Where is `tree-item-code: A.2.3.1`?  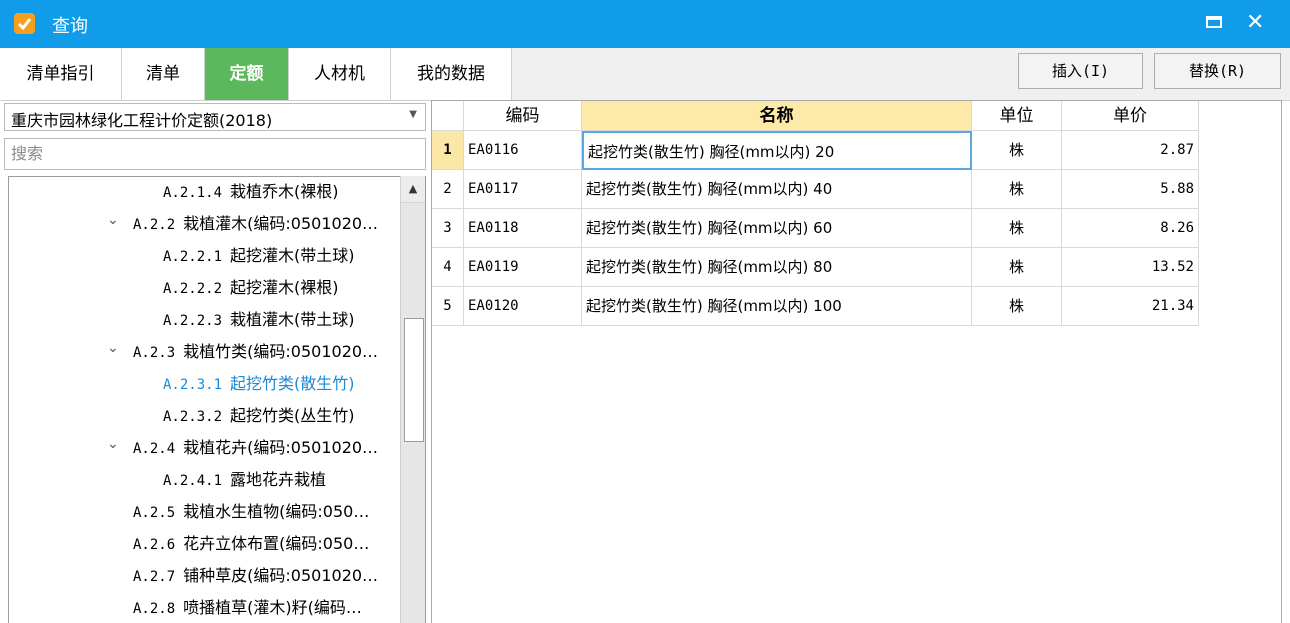 tree-item-code: A.2.3.1 is located at coordinates (193, 385).